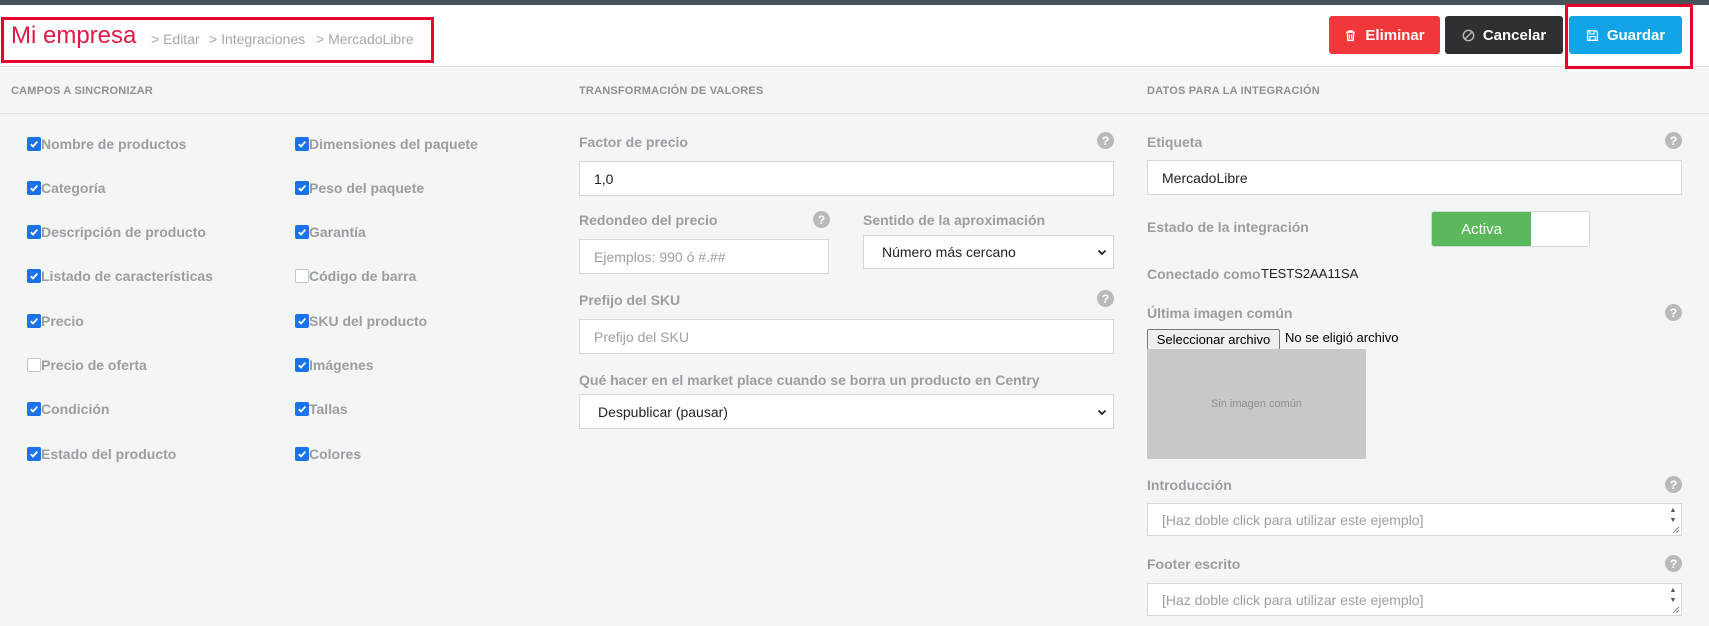  Describe the element at coordinates (62, 321) in the screenshot. I see `sync-field-label: Precio` at that location.